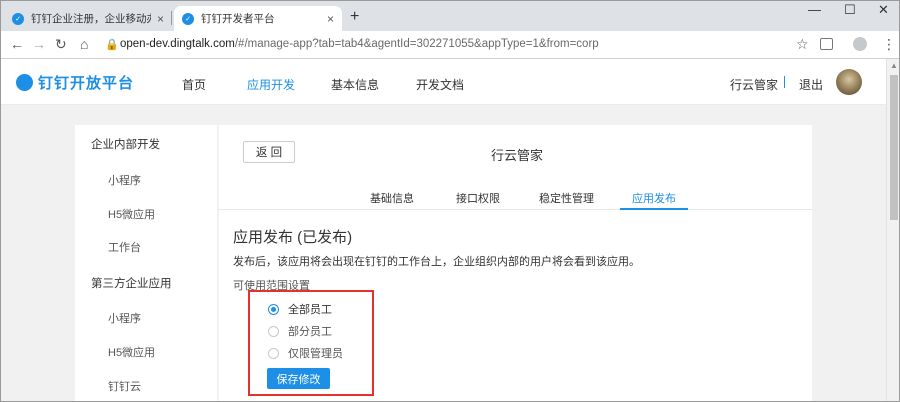 The height and width of the screenshot is (402, 900). What do you see at coordinates (889, 44) in the screenshot?
I see `browser-menu-icon: ⋮` at bounding box center [889, 44].